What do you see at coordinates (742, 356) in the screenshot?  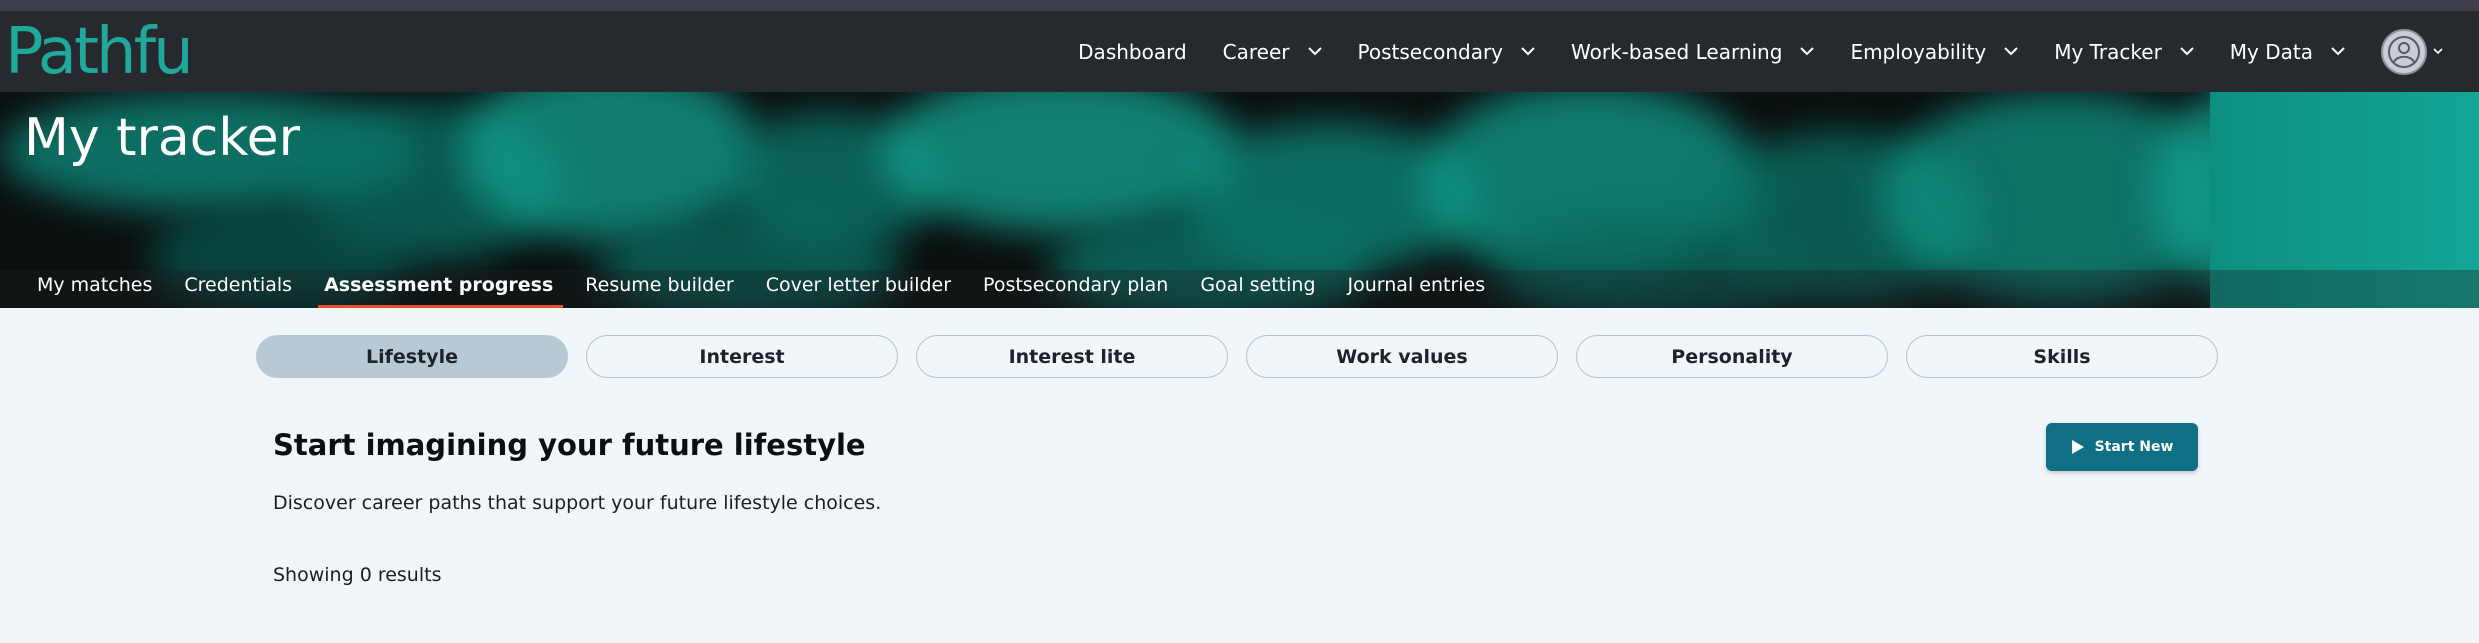 I see `assessment-tab-interest: Interest` at bounding box center [742, 356].